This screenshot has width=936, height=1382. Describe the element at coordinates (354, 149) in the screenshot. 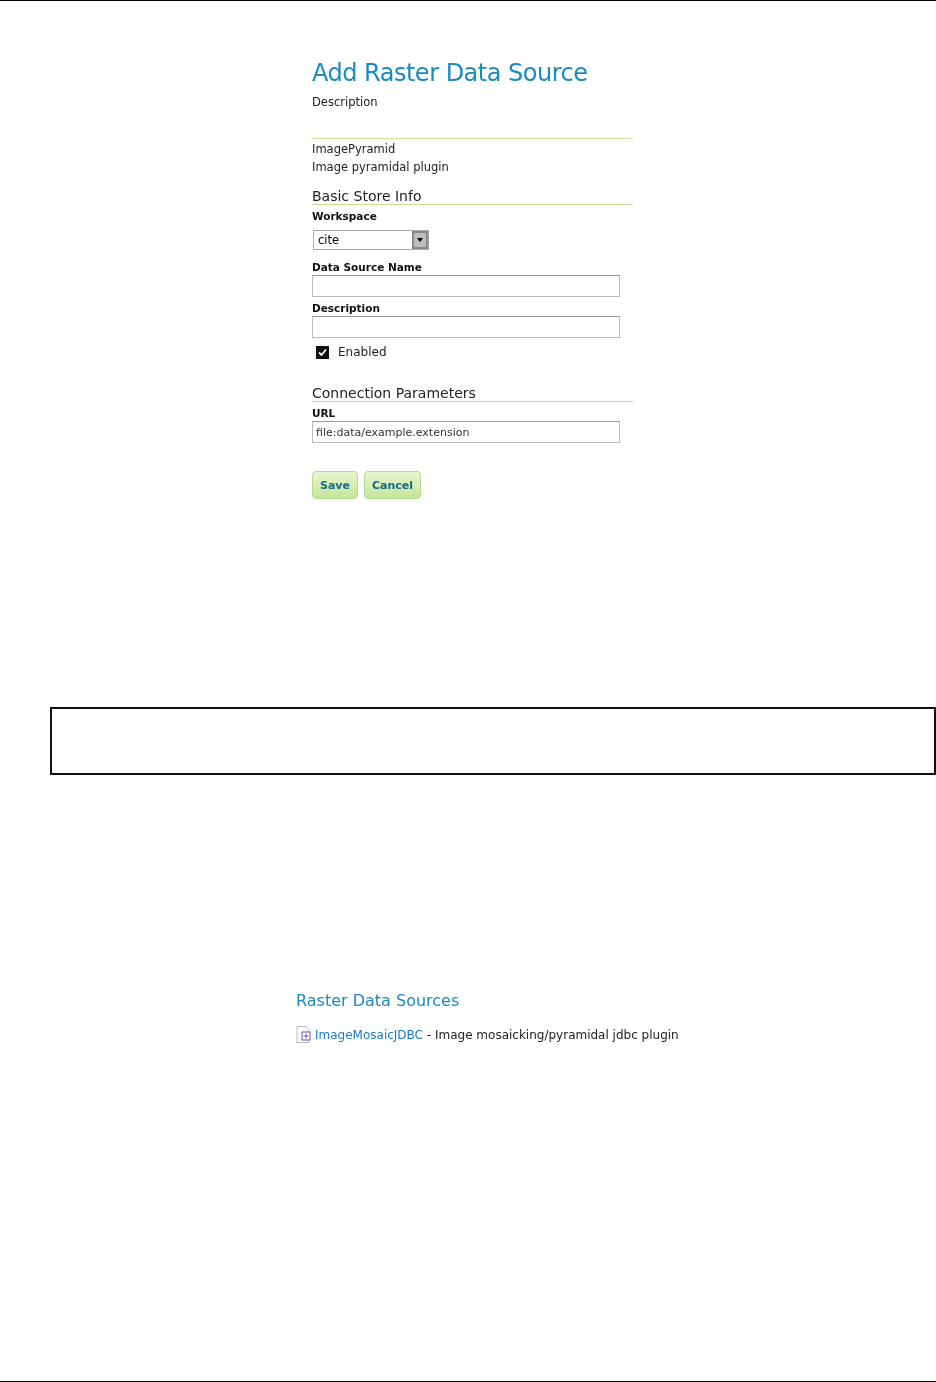

I see `store-type-name: ImagePyramid` at that location.